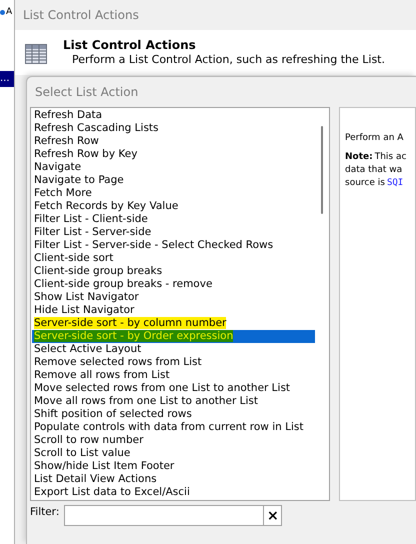  Describe the element at coordinates (36, 54) in the screenshot. I see `table-icon` at that location.